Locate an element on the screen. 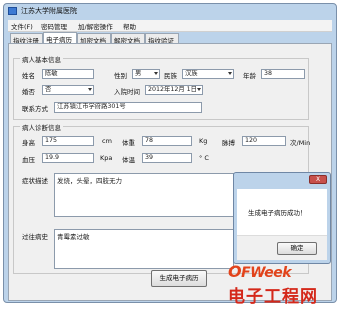 This screenshot has width=343, height=314. close-icon: X is located at coordinates (318, 179).